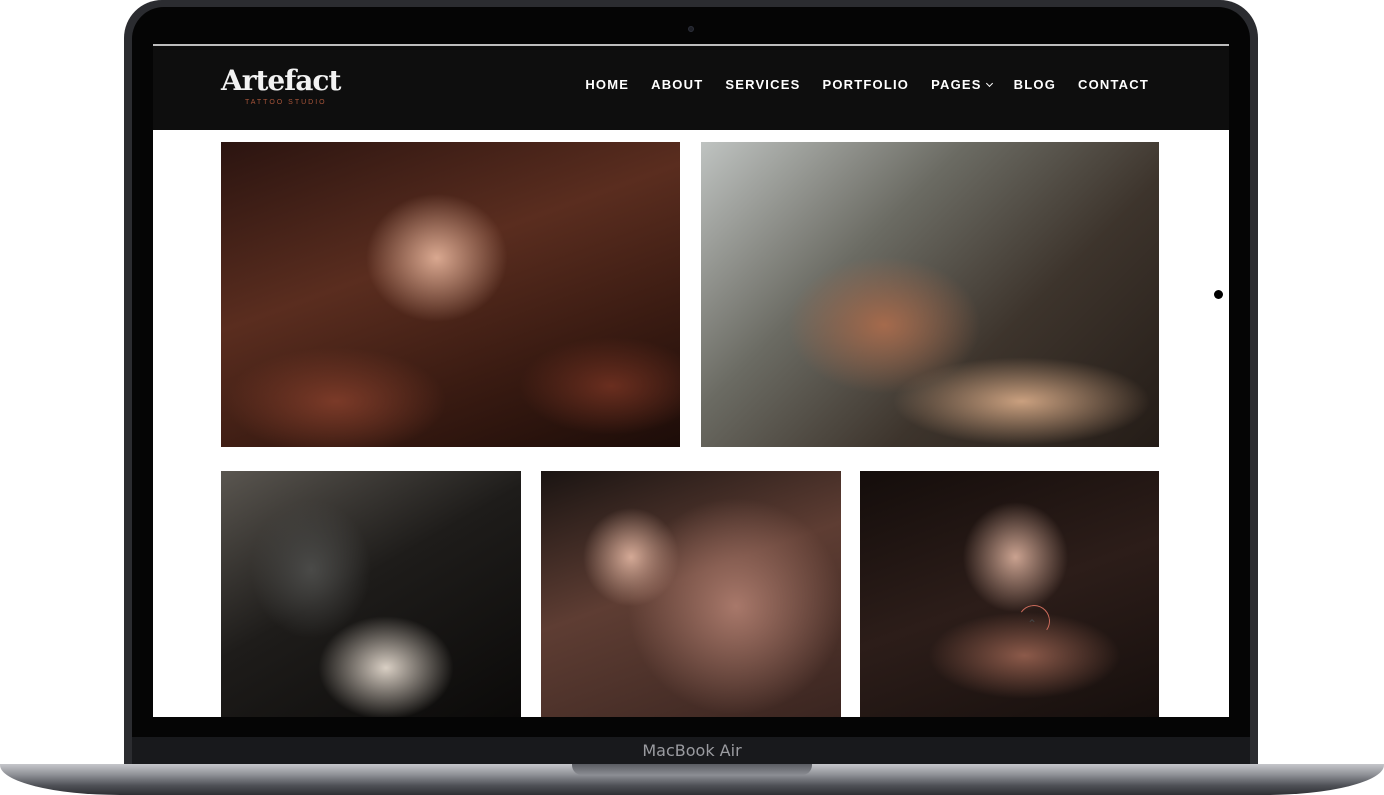  What do you see at coordinates (450, 294) in the screenshot?
I see `gallery-image-woman-tattooed-arm` at bounding box center [450, 294].